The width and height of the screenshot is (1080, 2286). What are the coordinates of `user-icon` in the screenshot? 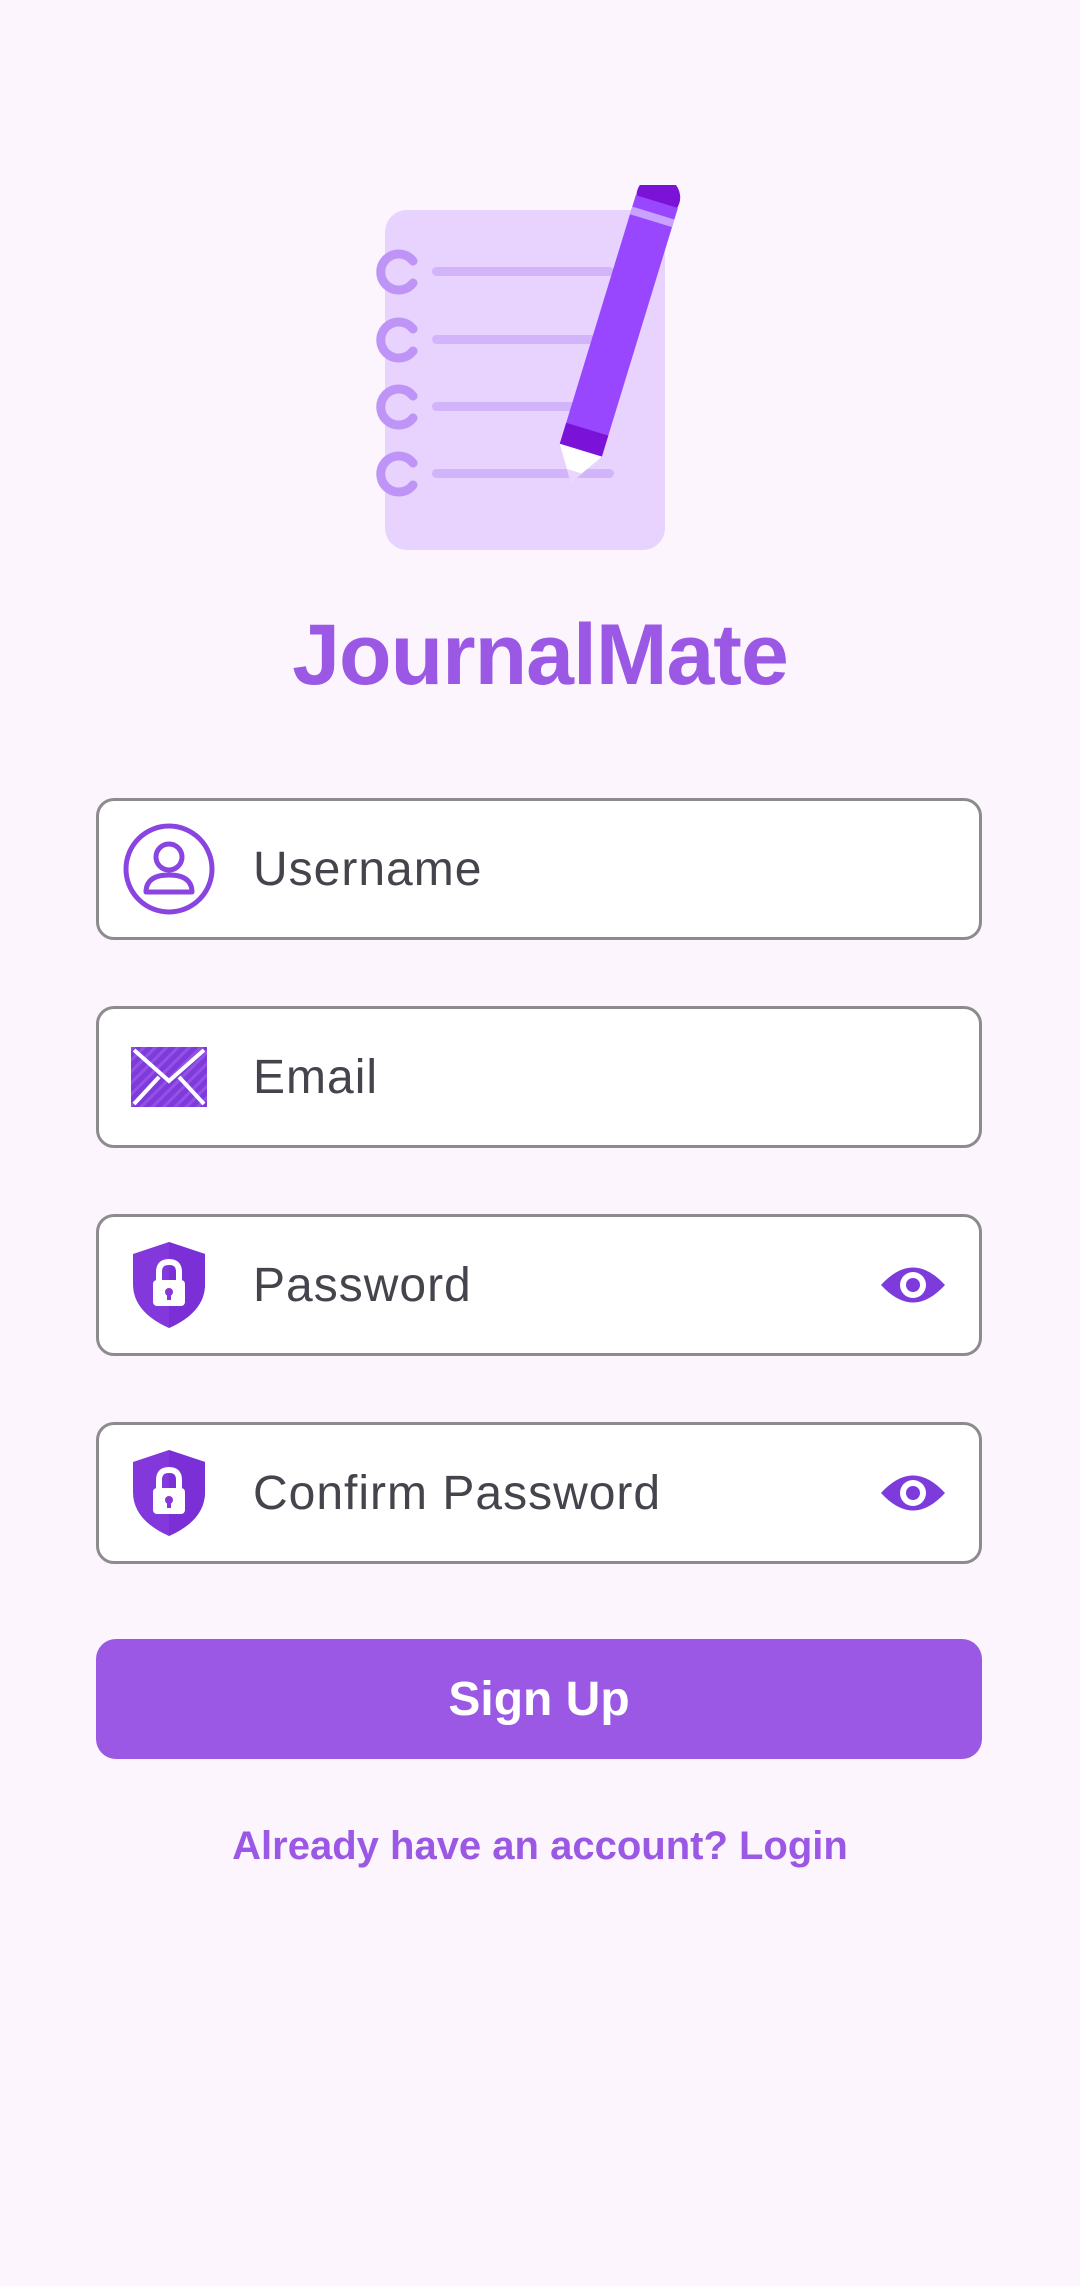 It's located at (169, 869).